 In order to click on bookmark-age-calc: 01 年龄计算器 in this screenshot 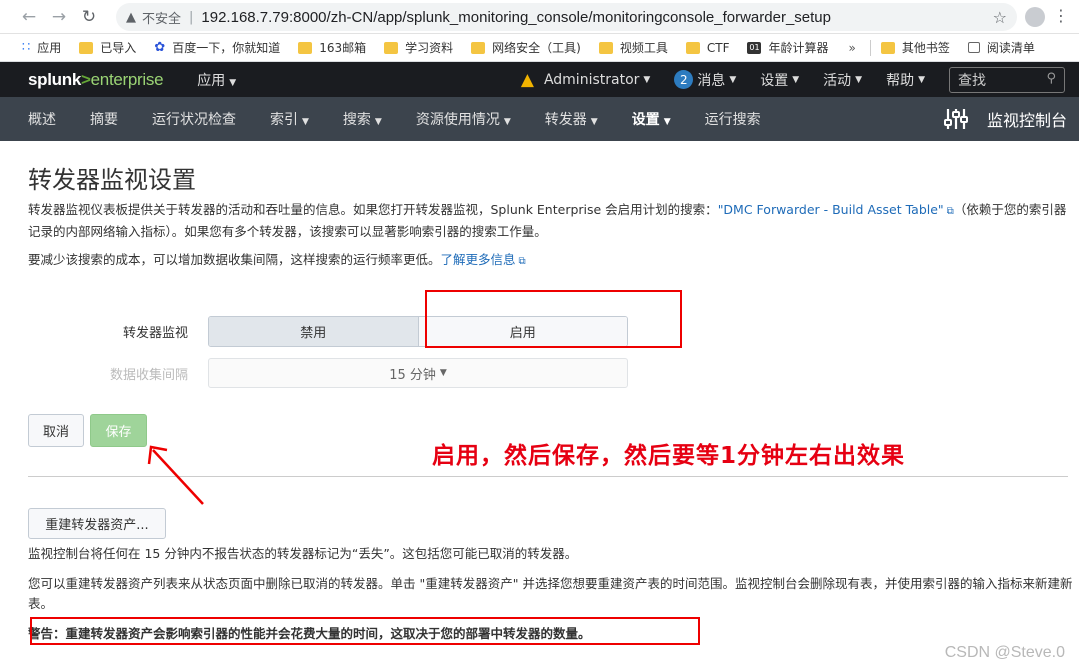, I will do `click(788, 47)`.